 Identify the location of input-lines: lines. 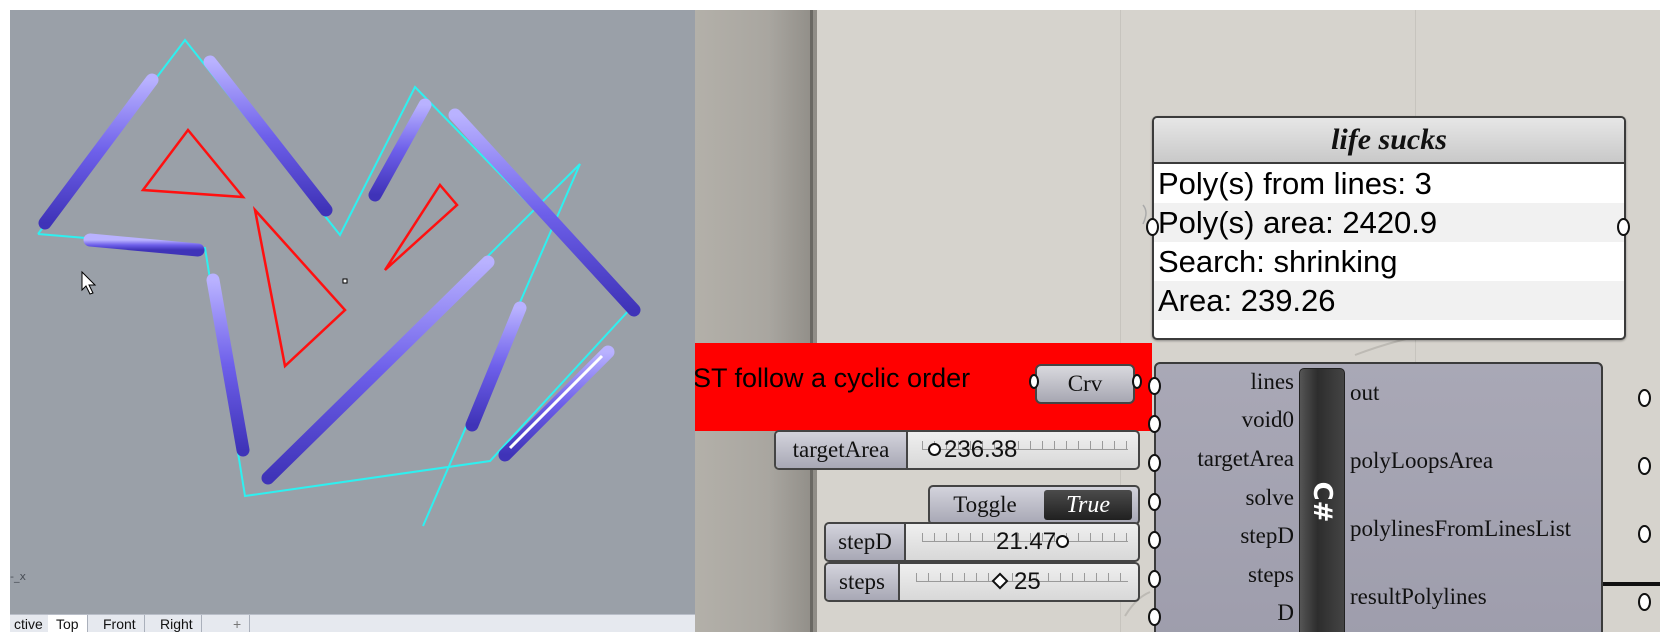
(1228, 382).